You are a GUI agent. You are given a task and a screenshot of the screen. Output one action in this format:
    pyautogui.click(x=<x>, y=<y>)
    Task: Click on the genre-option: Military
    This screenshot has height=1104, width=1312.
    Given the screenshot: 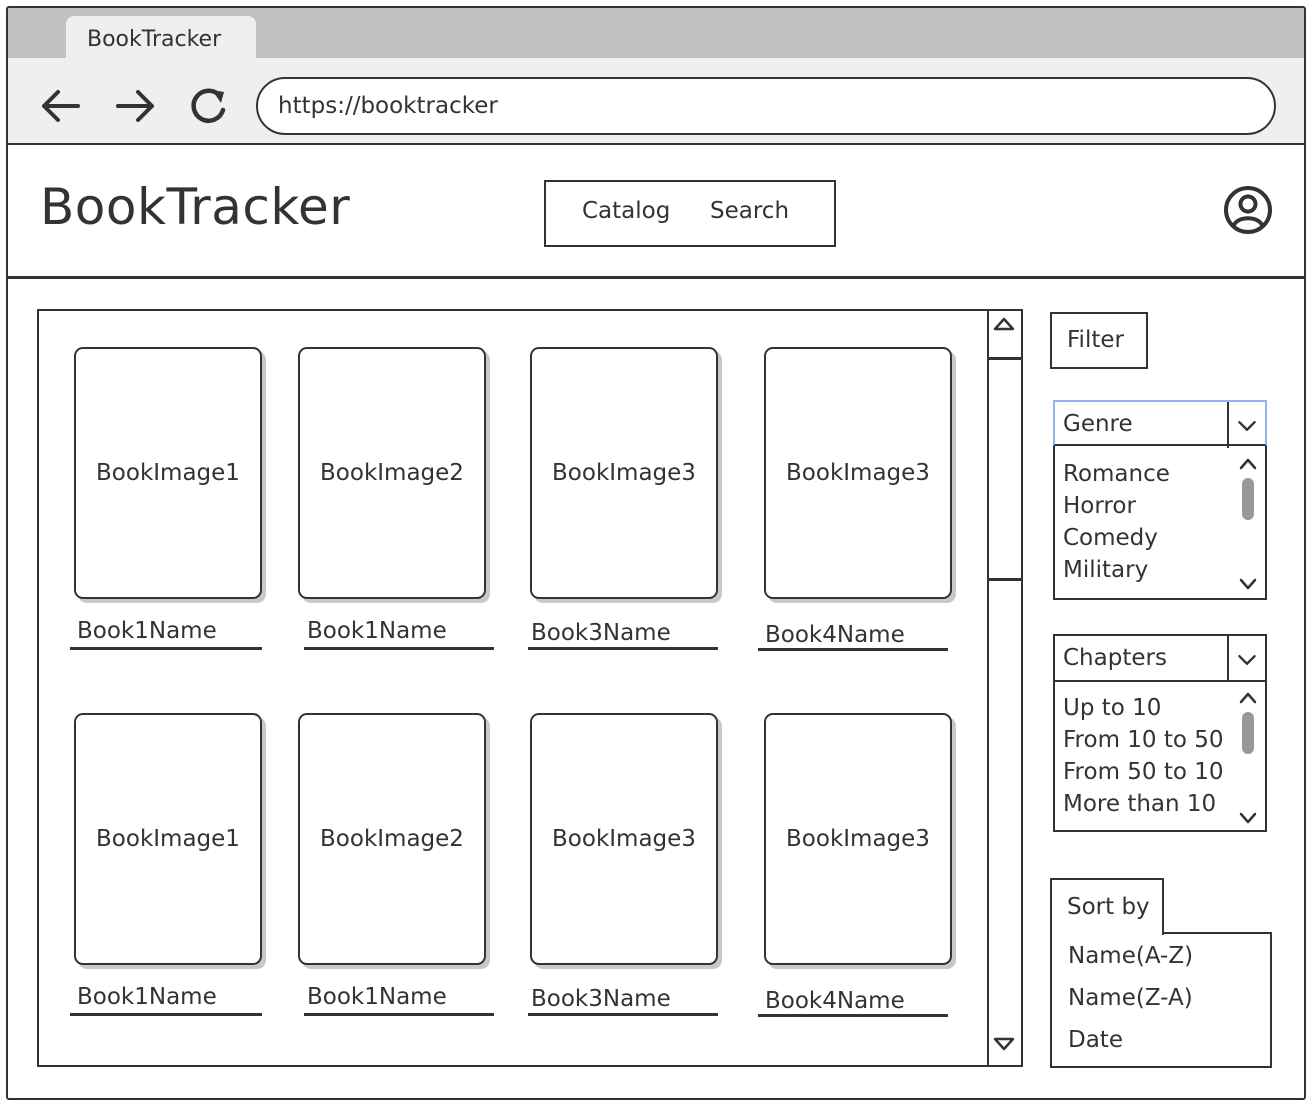 What is the action you would take?
    pyautogui.click(x=1143, y=570)
    